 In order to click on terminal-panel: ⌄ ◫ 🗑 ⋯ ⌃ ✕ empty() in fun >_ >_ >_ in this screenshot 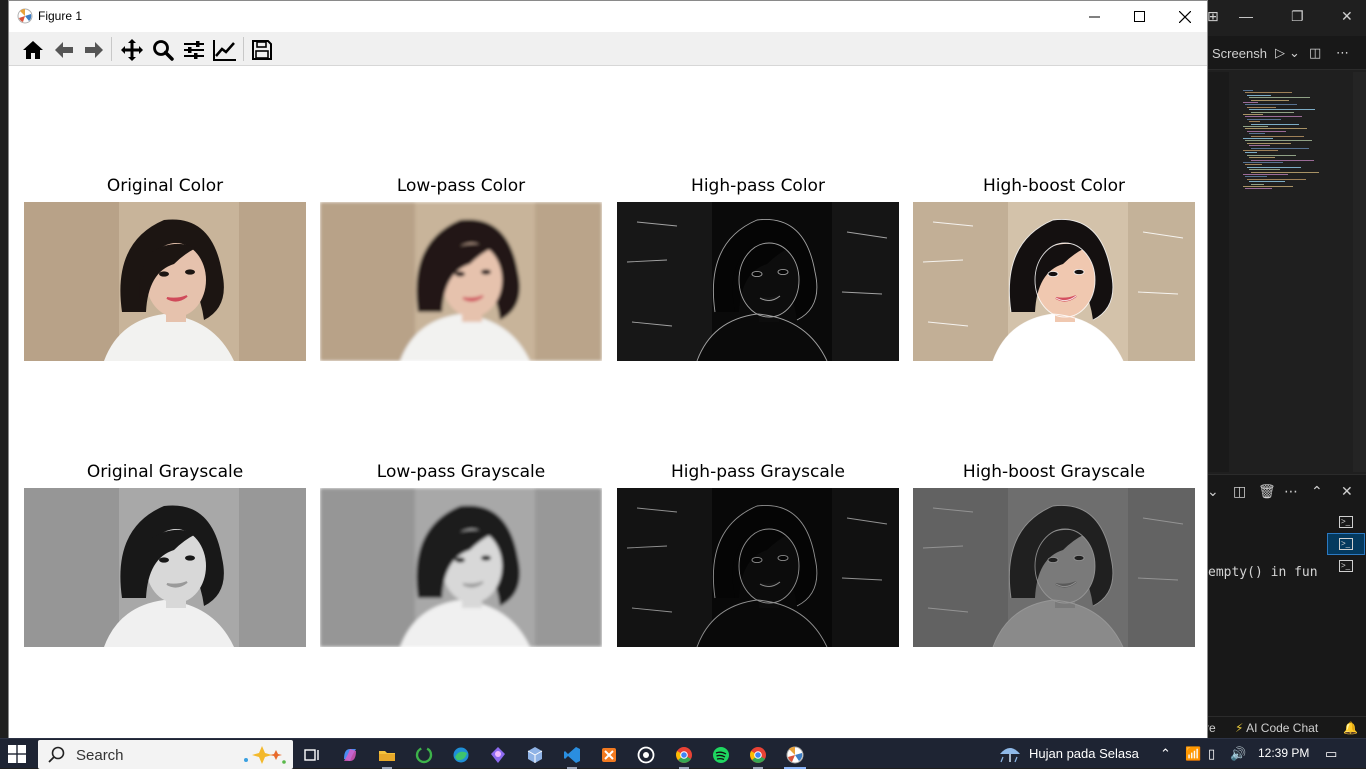, I will do `click(1285, 595)`.